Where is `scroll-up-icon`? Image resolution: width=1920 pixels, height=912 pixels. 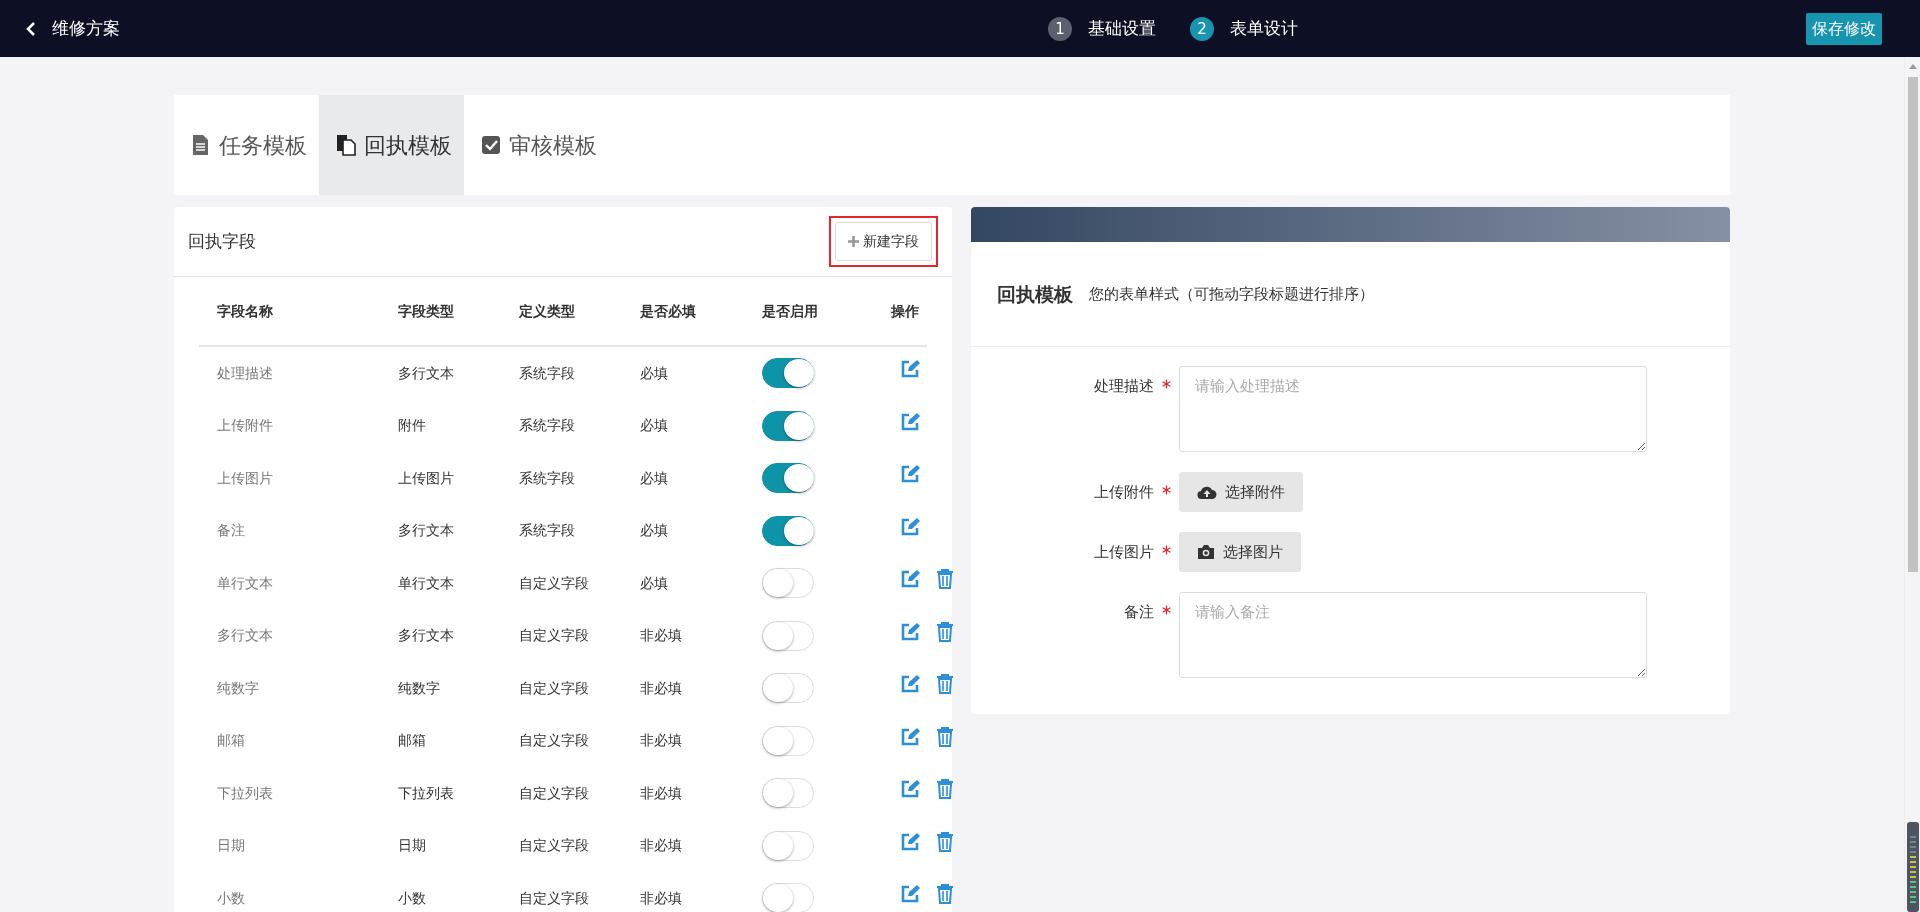
scroll-up-icon is located at coordinates (1913, 66).